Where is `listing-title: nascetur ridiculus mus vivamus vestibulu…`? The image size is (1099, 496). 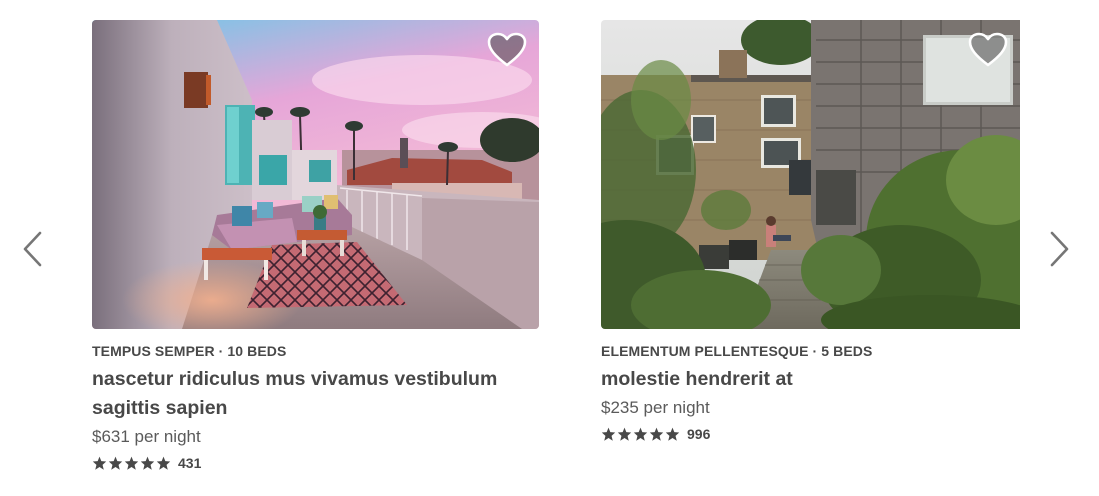
listing-title: nascetur ridiculus mus vivamus vestibulu… is located at coordinates (315, 394).